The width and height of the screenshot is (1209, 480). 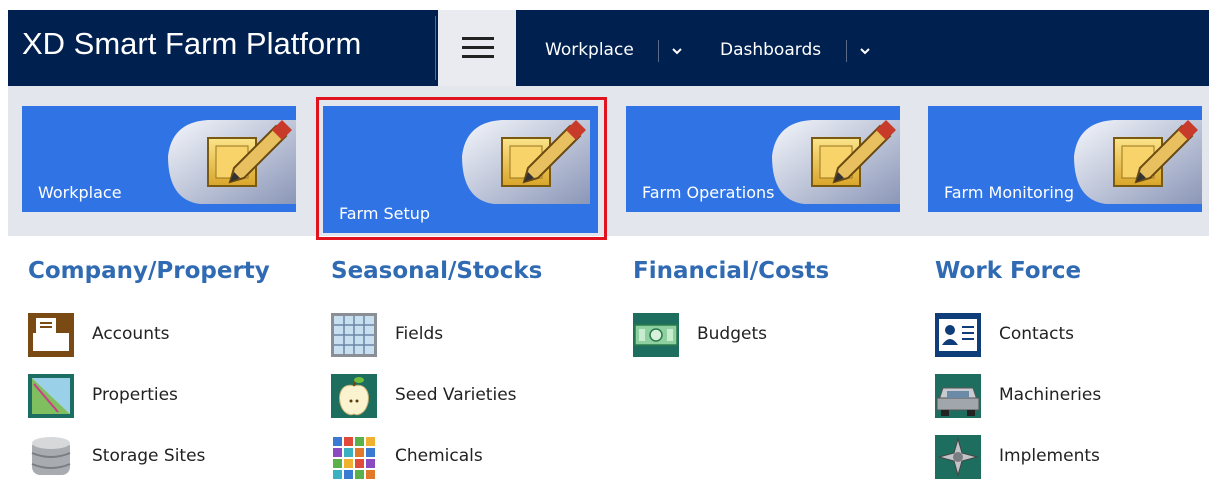 What do you see at coordinates (1036, 334) in the screenshot?
I see `link-label: Contacts` at bounding box center [1036, 334].